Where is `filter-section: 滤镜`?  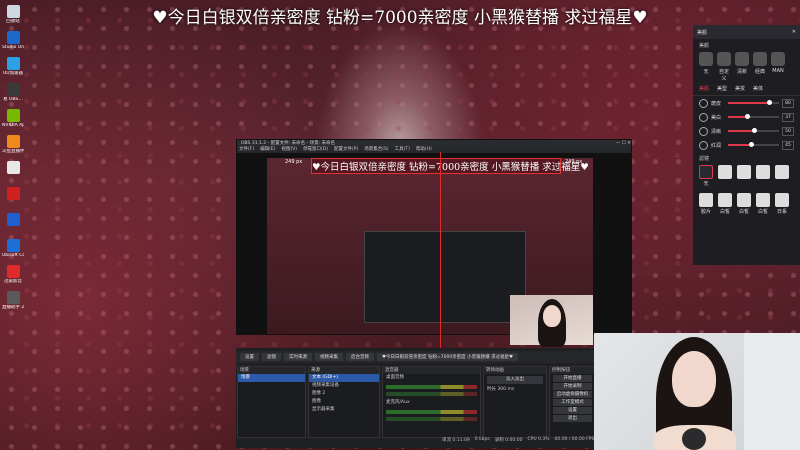 filter-section: 滤镜 is located at coordinates (704, 159).